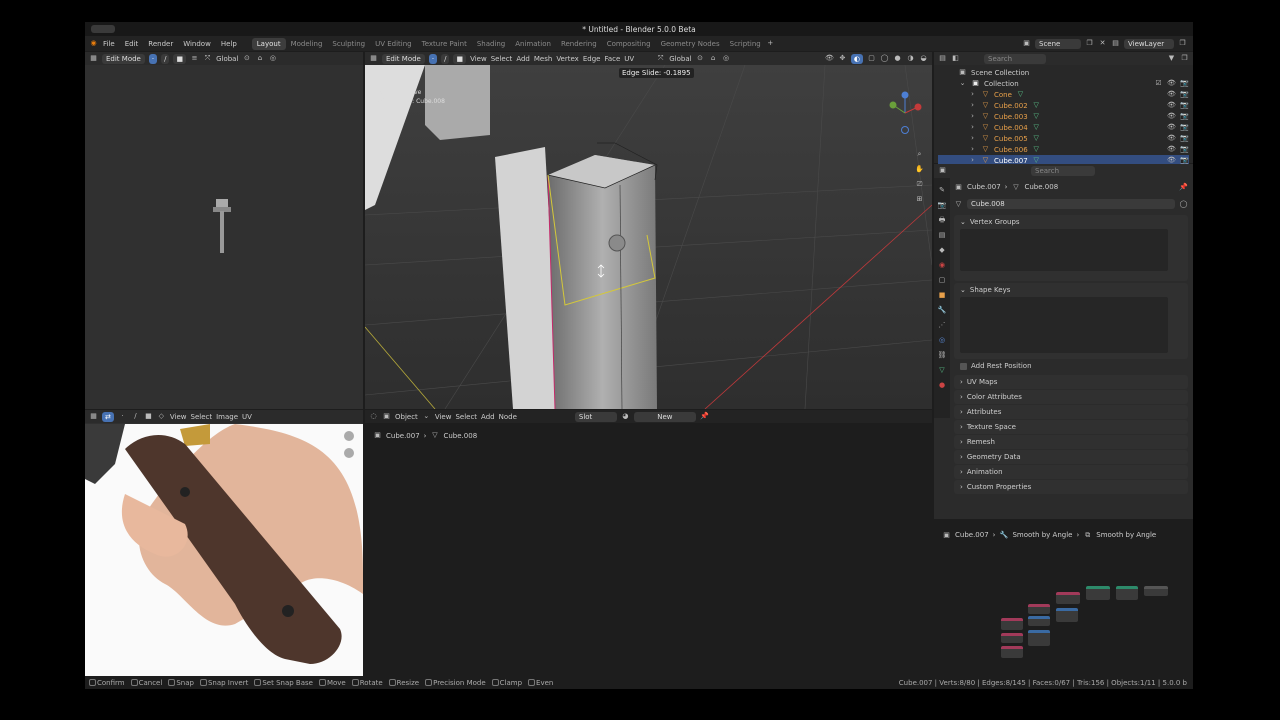 This screenshot has width=1280, height=720. What do you see at coordinates (1071, 427) in the screenshot?
I see `properties-section: › Texture Space` at bounding box center [1071, 427].